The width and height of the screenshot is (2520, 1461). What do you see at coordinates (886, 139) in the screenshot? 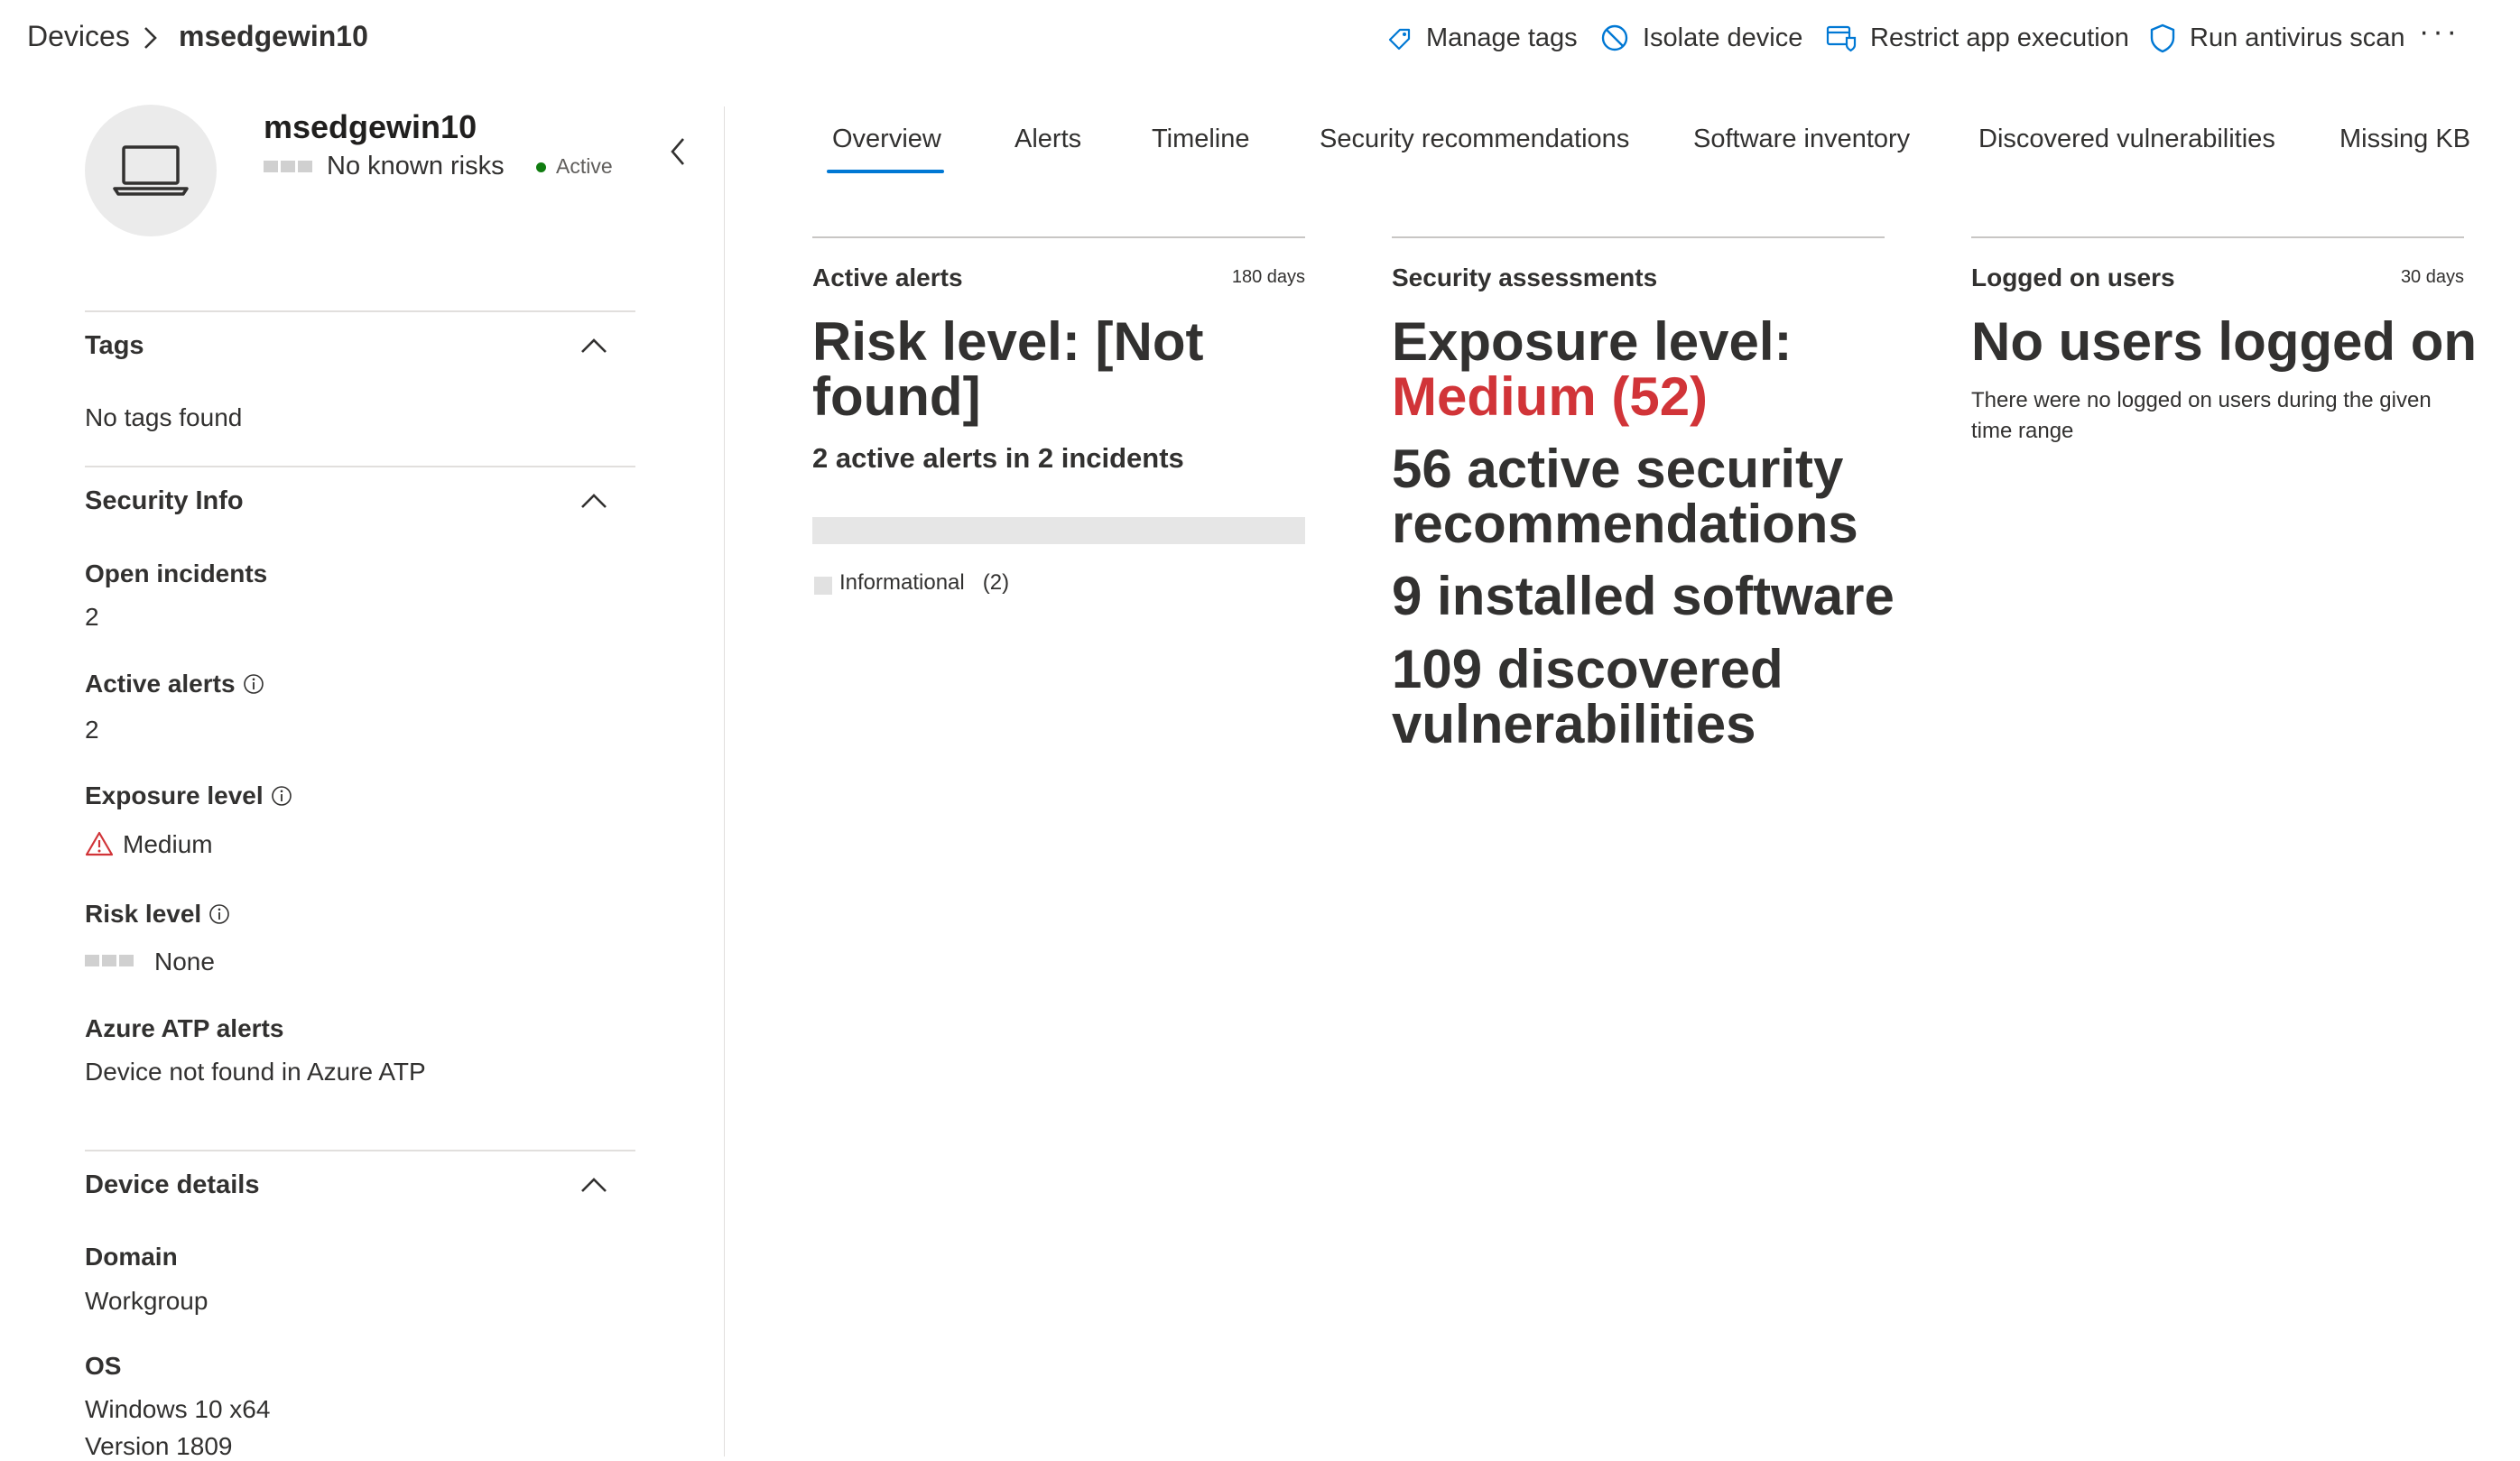
I see `tab-overview: Overview` at bounding box center [886, 139].